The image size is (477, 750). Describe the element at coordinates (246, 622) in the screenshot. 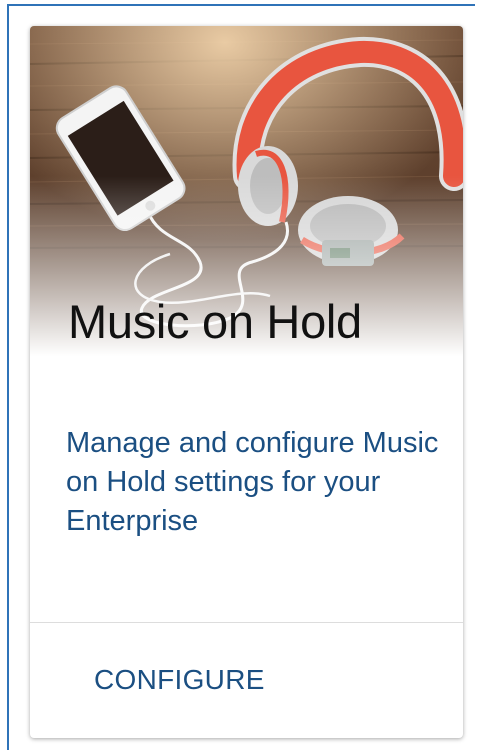

I see `card-divider` at that location.